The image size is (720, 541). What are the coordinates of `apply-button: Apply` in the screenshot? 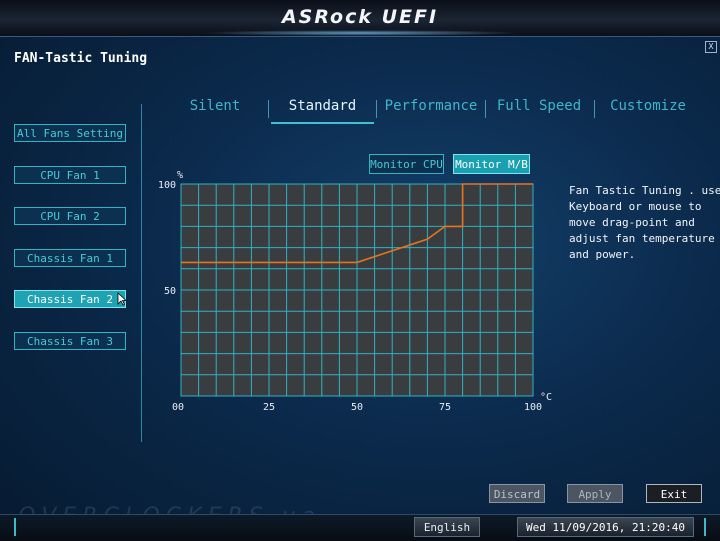 It's located at (595, 493).